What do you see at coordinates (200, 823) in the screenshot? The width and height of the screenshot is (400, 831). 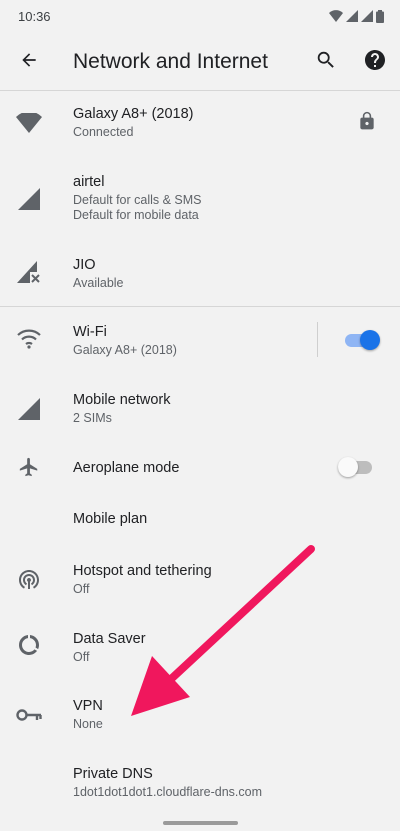 I see `home-indicator` at bounding box center [200, 823].